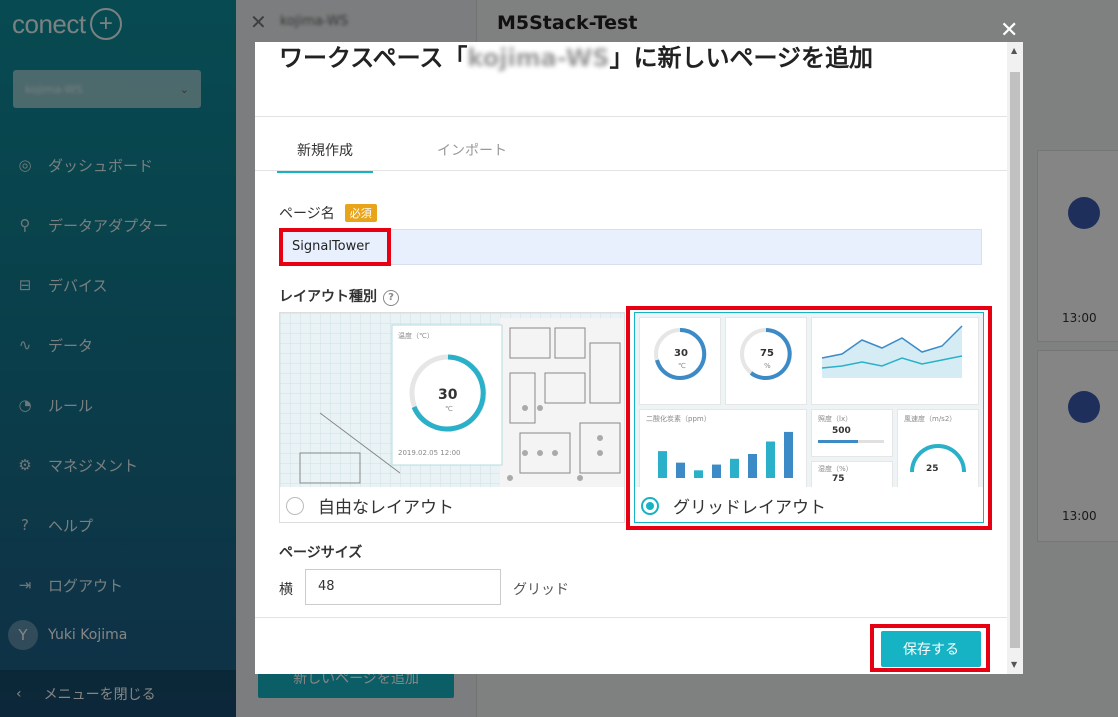 This screenshot has width=1118, height=717. Describe the element at coordinates (386, 508) in the screenshot. I see `free-layout-label: 自由なレイアウト` at that location.